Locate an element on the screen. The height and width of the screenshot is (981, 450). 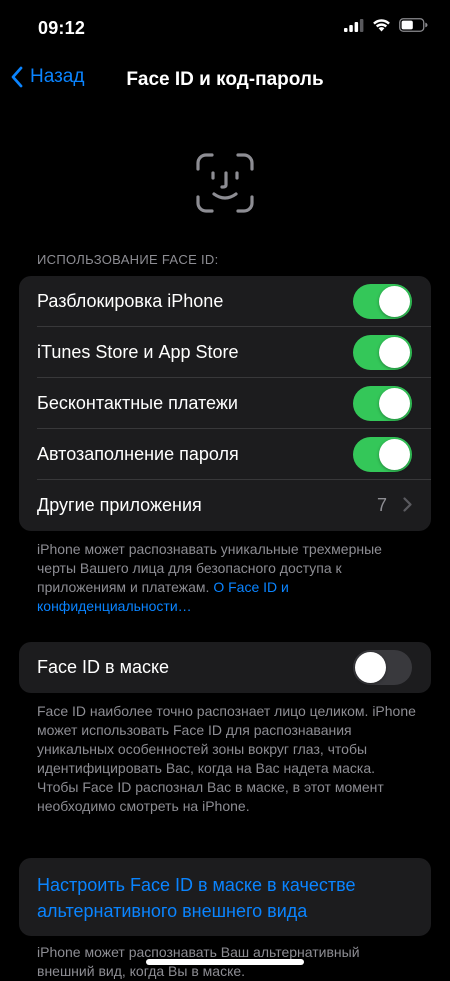
itunes-app-store-toggle is located at coordinates (382, 352).